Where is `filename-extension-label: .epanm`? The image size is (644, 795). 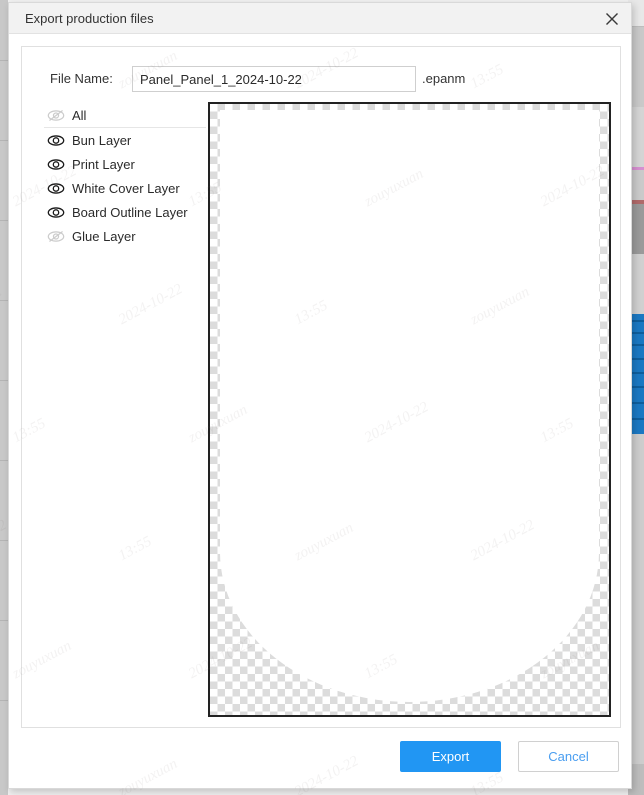 filename-extension-label: .epanm is located at coordinates (444, 78).